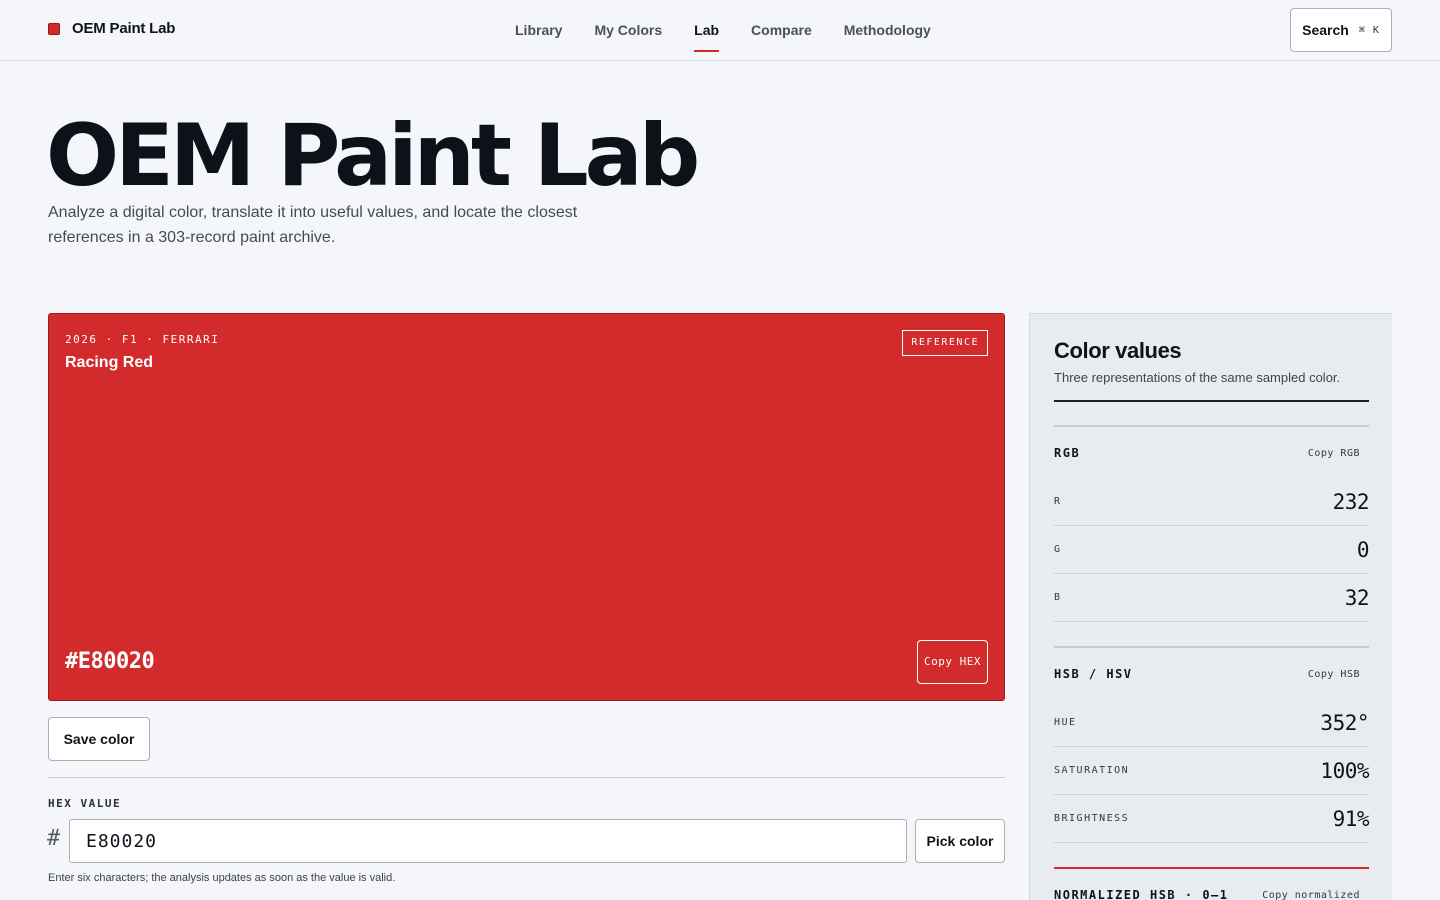 Image resolution: width=1440 pixels, height=900 pixels. What do you see at coordinates (1344, 770) in the screenshot?
I see `value-number: 100%` at bounding box center [1344, 770].